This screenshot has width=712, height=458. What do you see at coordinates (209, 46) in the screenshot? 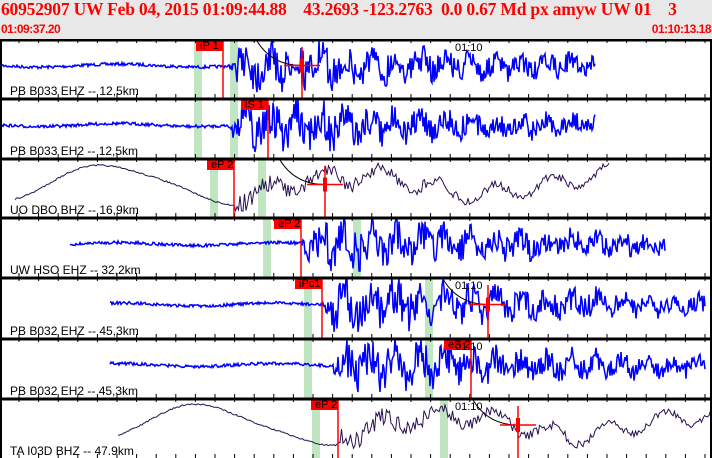
I see `pick-label: iP 1` at bounding box center [209, 46].